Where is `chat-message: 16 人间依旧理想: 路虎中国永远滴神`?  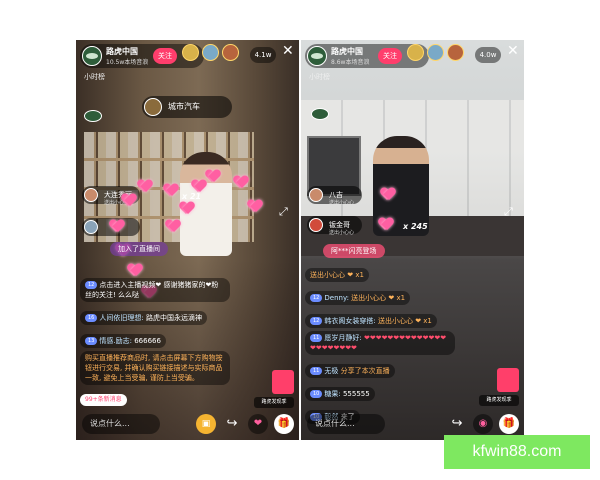
chat-message: 16 人间依旧理想: 路虎中国永远滴神 is located at coordinates (143, 318).